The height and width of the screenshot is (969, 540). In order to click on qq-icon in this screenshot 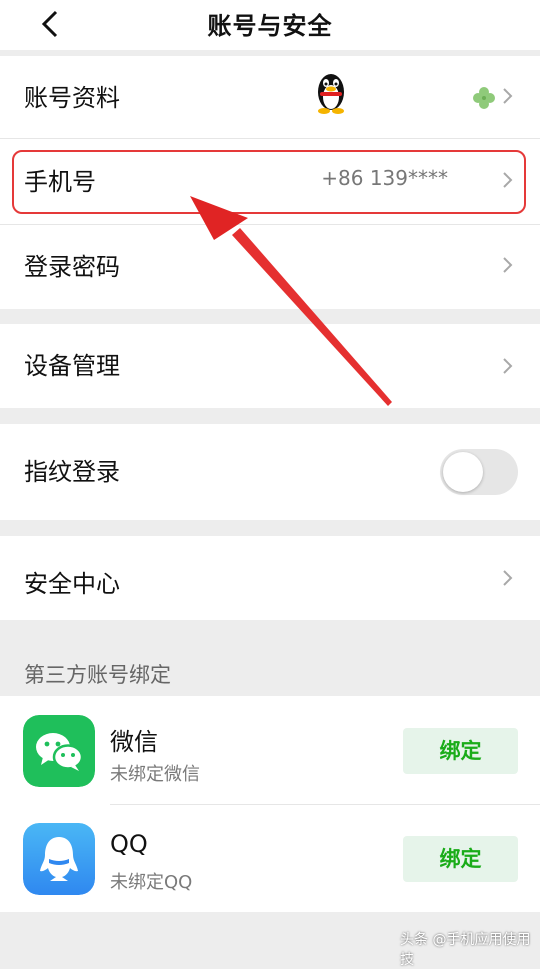, I will do `click(59, 859)`.